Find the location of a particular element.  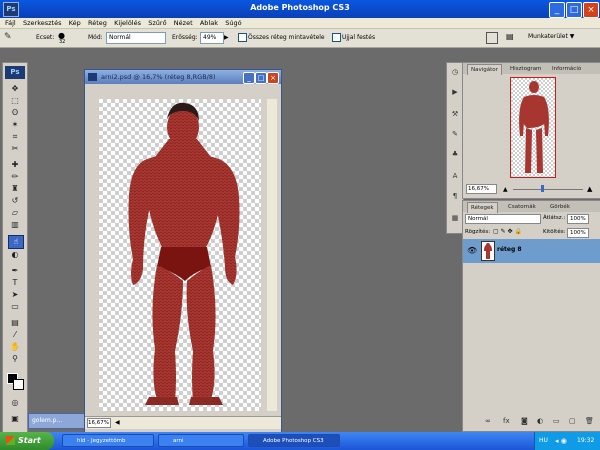

layer-row: 👁 réteg 8 is located at coordinates (531, 251).